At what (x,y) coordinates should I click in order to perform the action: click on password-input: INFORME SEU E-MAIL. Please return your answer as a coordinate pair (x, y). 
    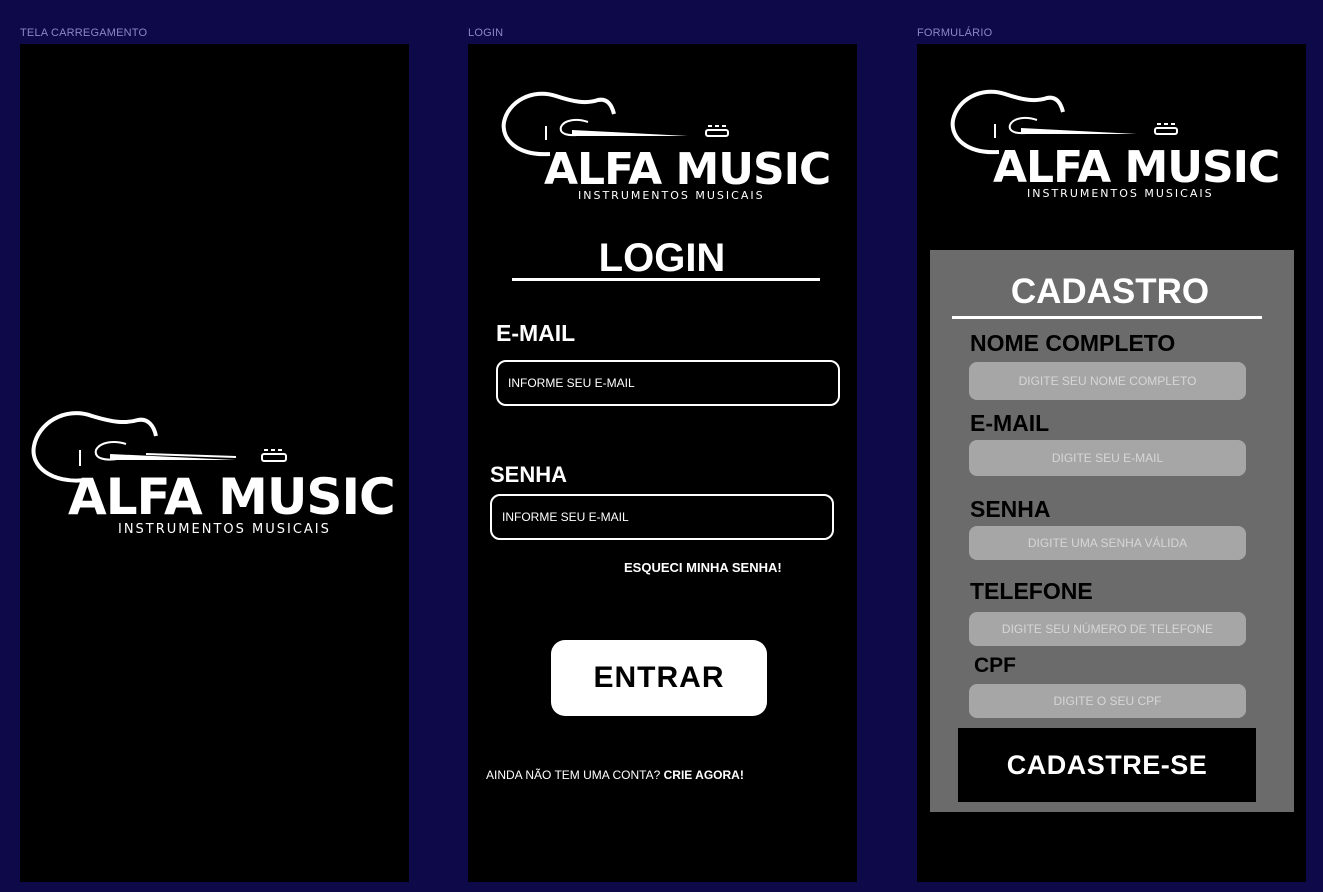
    Looking at the image, I should click on (662, 517).